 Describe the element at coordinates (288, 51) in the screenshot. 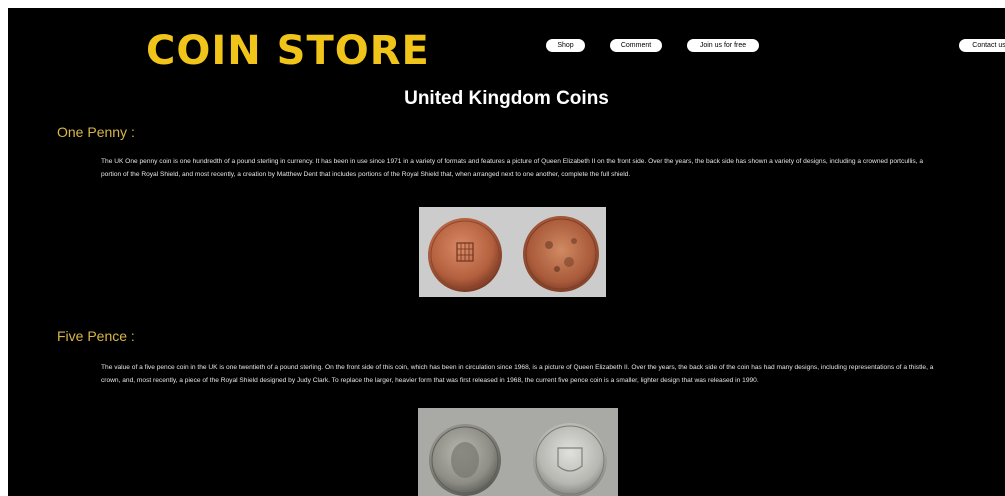

I see `site-logo: COIN STORE` at that location.